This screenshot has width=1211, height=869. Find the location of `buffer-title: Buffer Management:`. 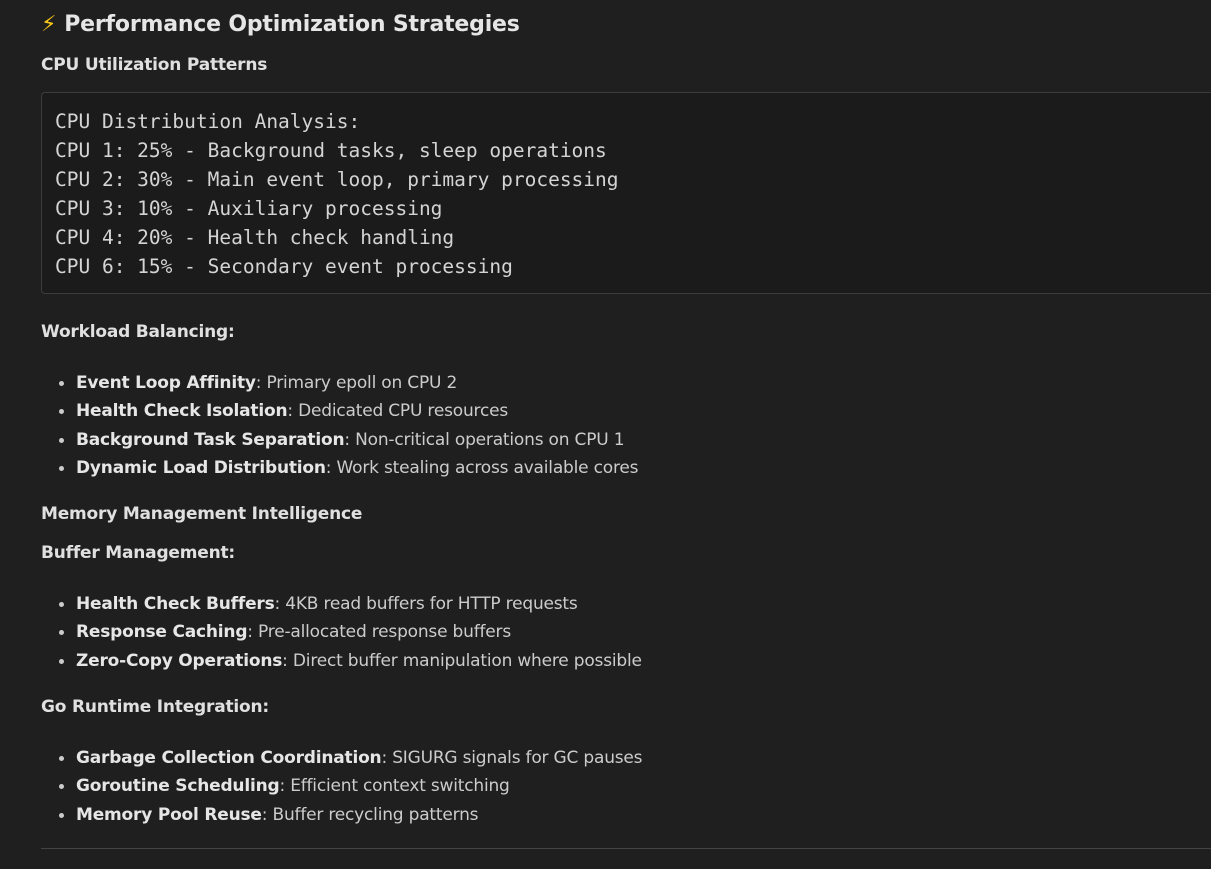

buffer-title: Buffer Management: is located at coordinates (138, 553).